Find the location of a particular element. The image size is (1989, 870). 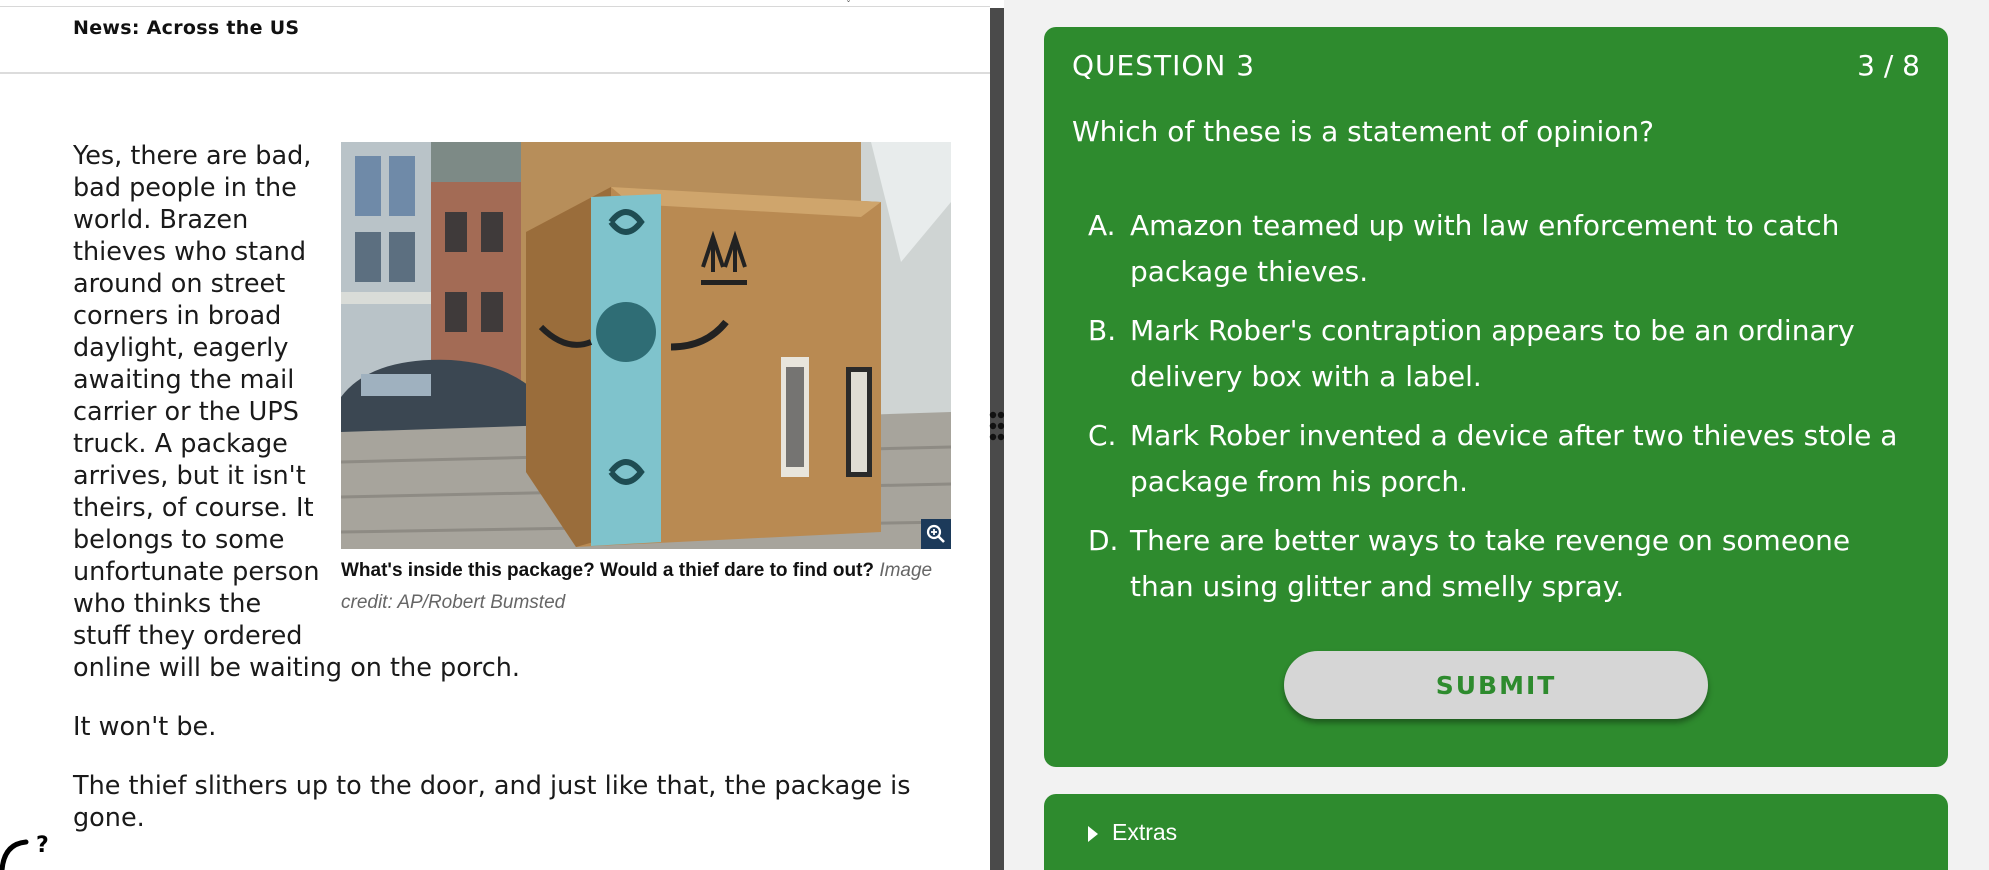

zoom-in-icon is located at coordinates (936, 534).